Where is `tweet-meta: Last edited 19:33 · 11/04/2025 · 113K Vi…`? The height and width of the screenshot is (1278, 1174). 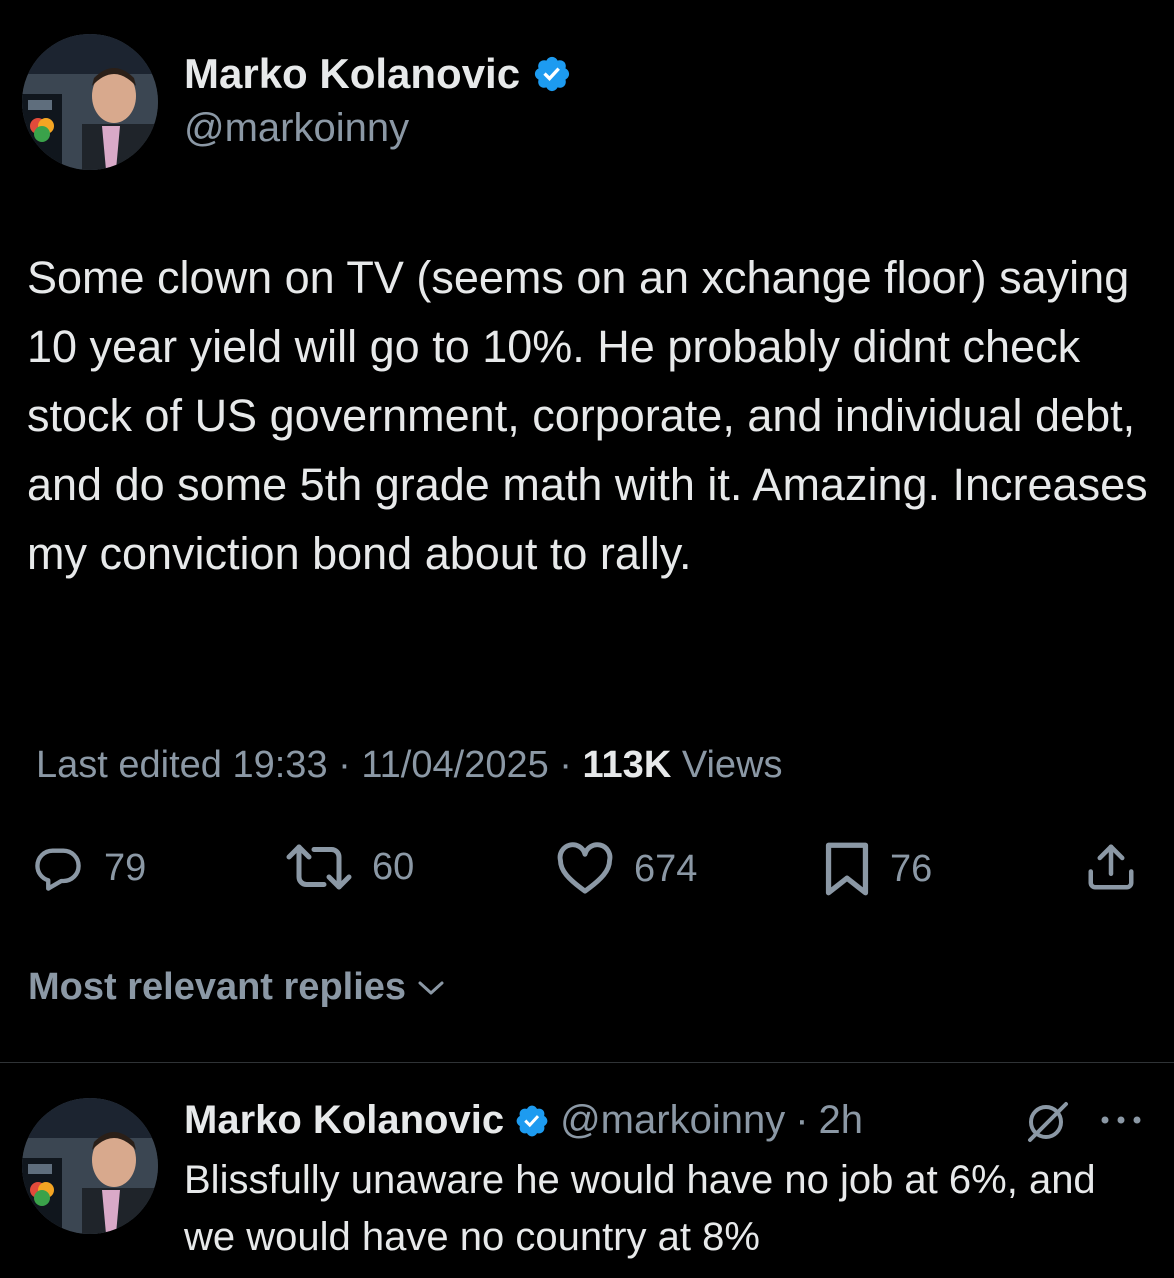
tweet-meta: Last edited 19:33 · 11/04/2025 · 113K Vi… is located at coordinates (409, 765).